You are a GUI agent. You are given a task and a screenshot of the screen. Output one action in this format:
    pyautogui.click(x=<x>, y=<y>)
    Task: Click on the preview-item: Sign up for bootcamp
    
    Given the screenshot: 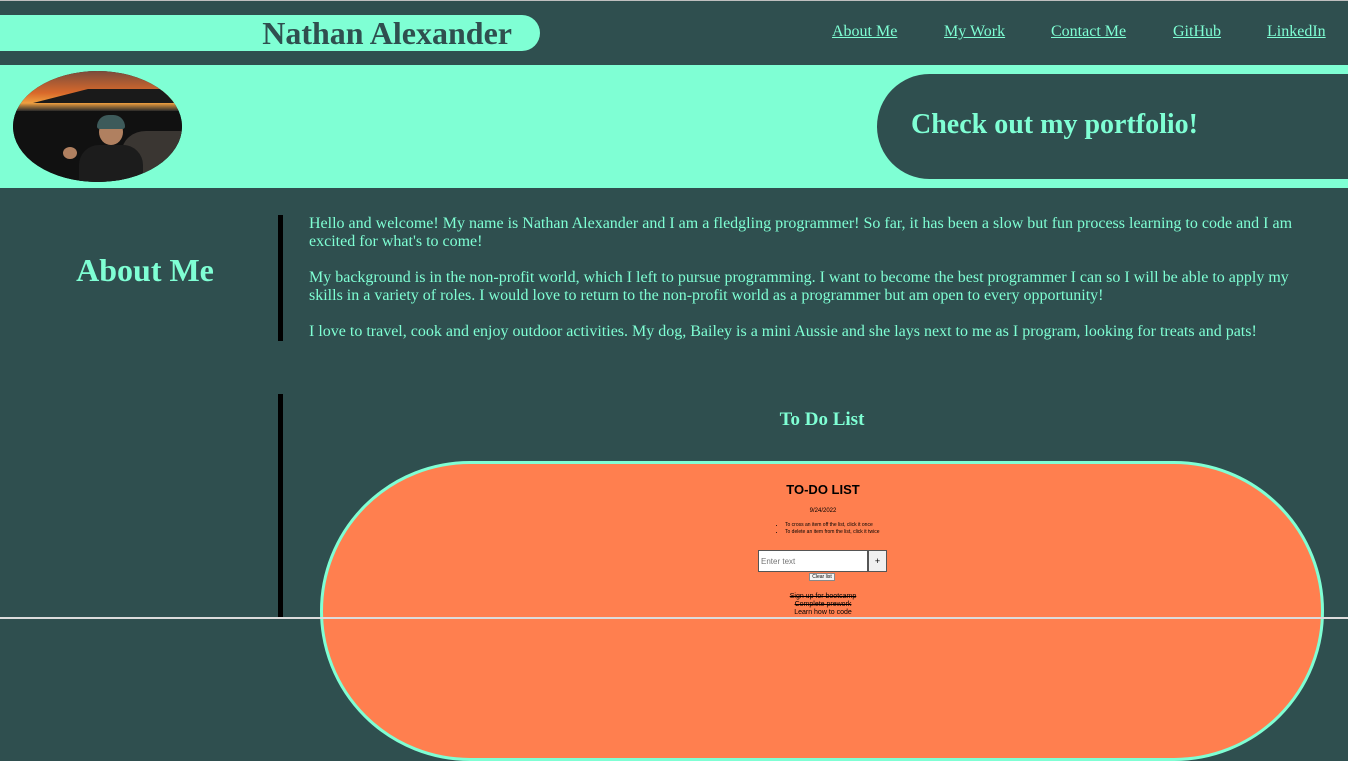 What is the action you would take?
    pyautogui.click(x=823, y=596)
    